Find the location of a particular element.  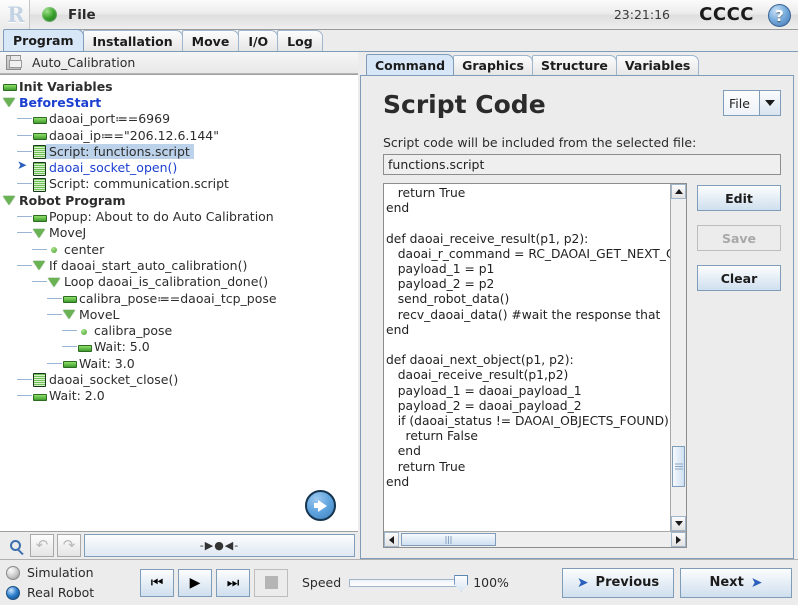

code-vertical-scrollbar is located at coordinates (678, 357).